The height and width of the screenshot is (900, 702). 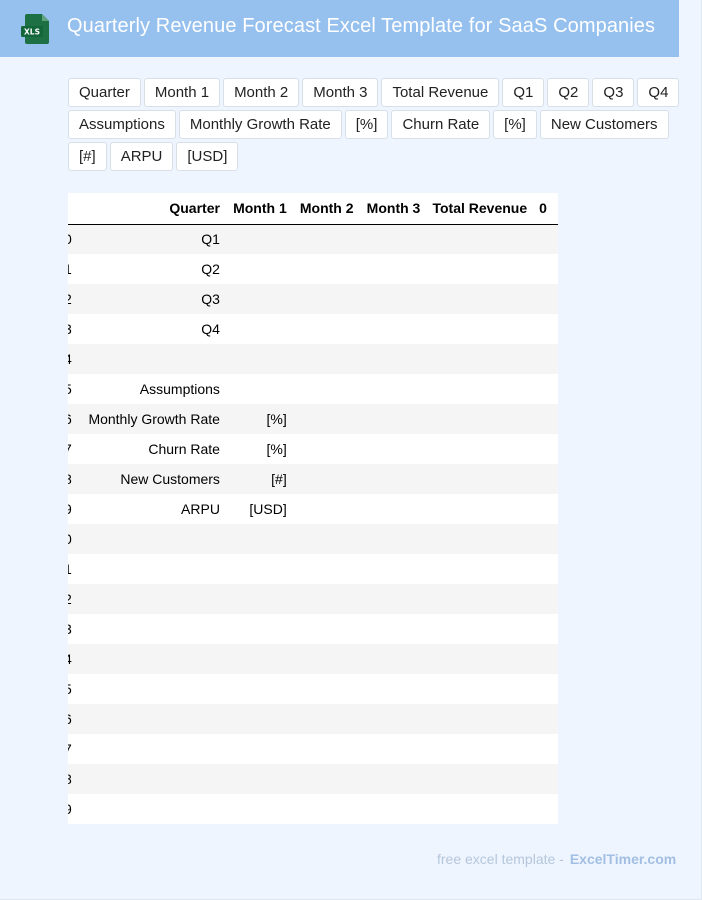 What do you see at coordinates (313, 599) in the screenshot?
I see `table-row: 2` at bounding box center [313, 599].